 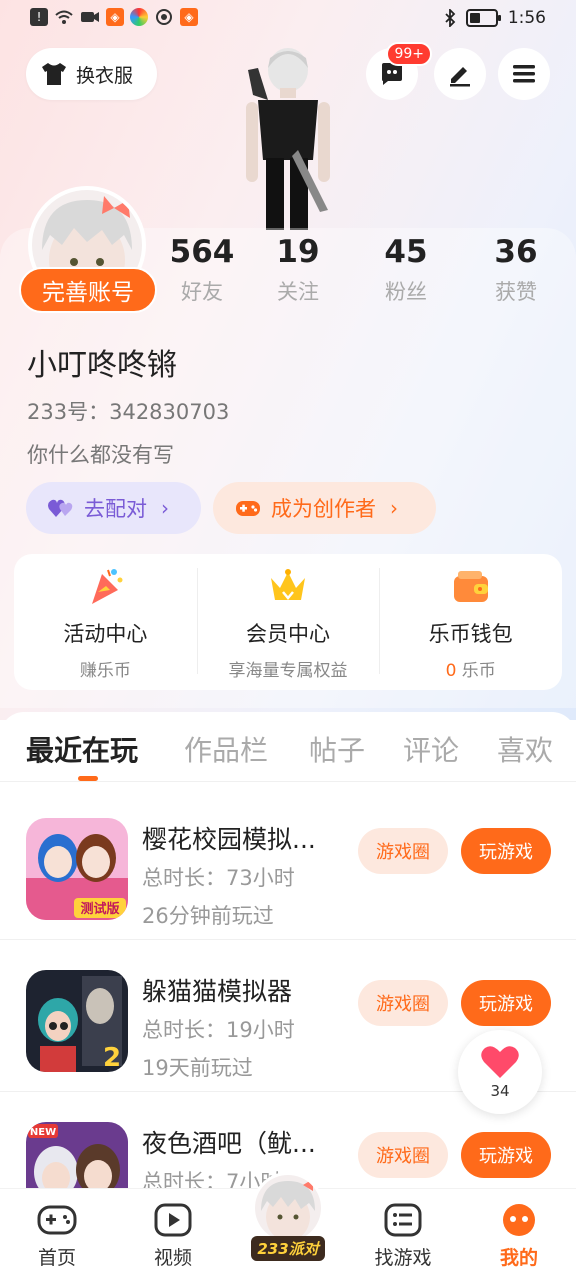 What do you see at coordinates (169, 412) in the screenshot?
I see `user-id-value: 342830703` at bounding box center [169, 412].